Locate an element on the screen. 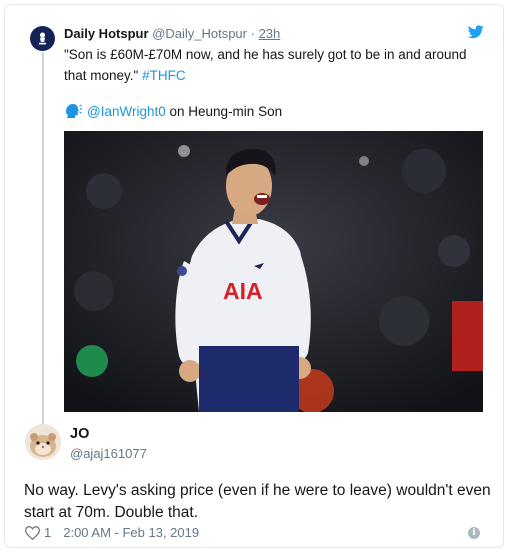 This screenshot has width=509, height=553. thread-line is located at coordinates (43, 239).